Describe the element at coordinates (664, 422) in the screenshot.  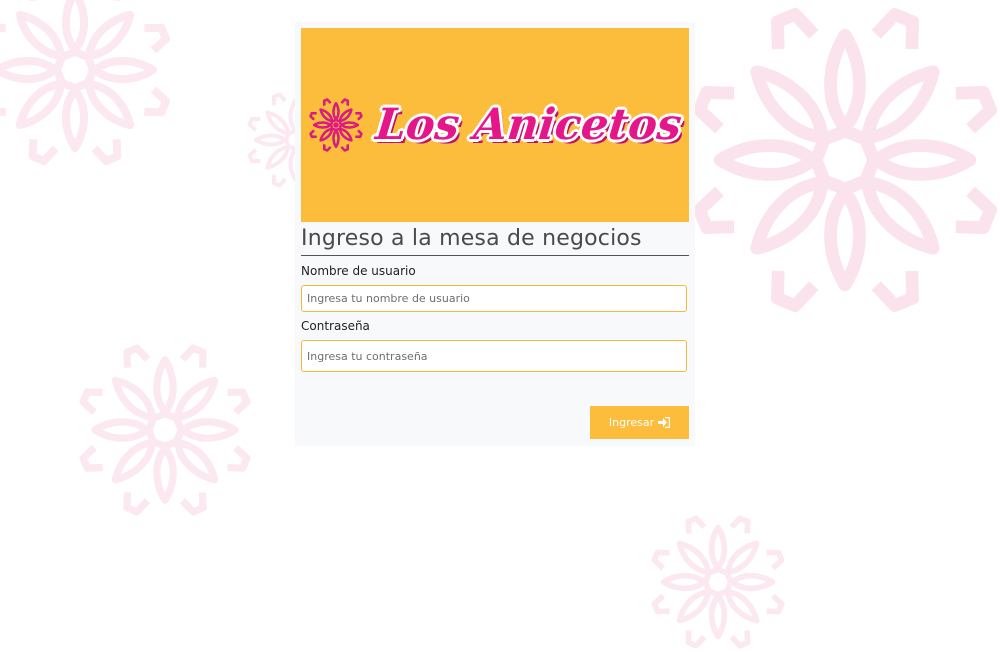
I see `sign-in-icon` at that location.